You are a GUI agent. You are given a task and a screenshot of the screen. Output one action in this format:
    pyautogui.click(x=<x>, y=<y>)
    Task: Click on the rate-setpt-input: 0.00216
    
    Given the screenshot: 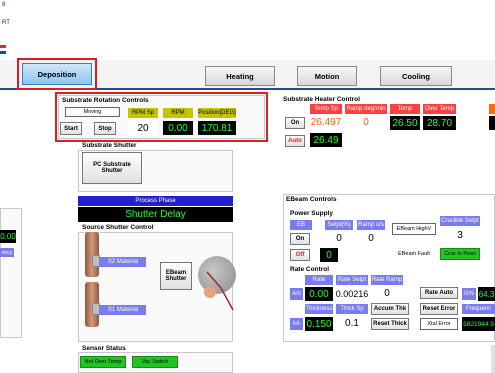 What is the action you would take?
    pyautogui.click(x=352, y=293)
    